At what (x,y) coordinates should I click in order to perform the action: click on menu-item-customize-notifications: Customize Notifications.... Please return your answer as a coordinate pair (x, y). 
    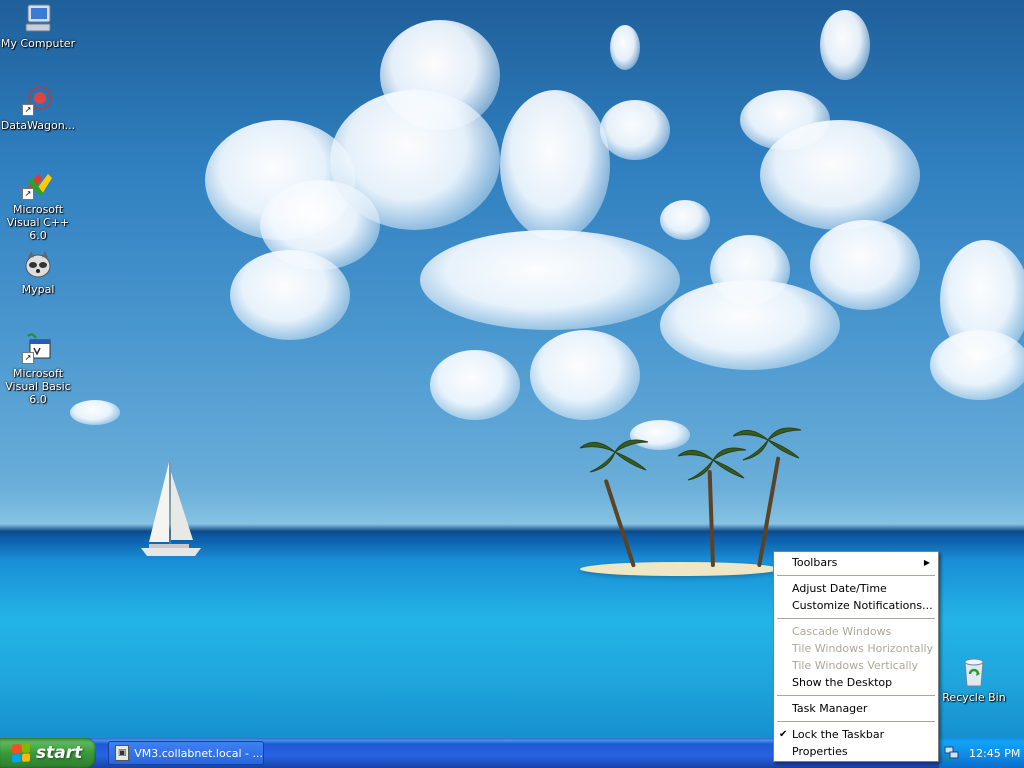
    Looking at the image, I should click on (856, 605).